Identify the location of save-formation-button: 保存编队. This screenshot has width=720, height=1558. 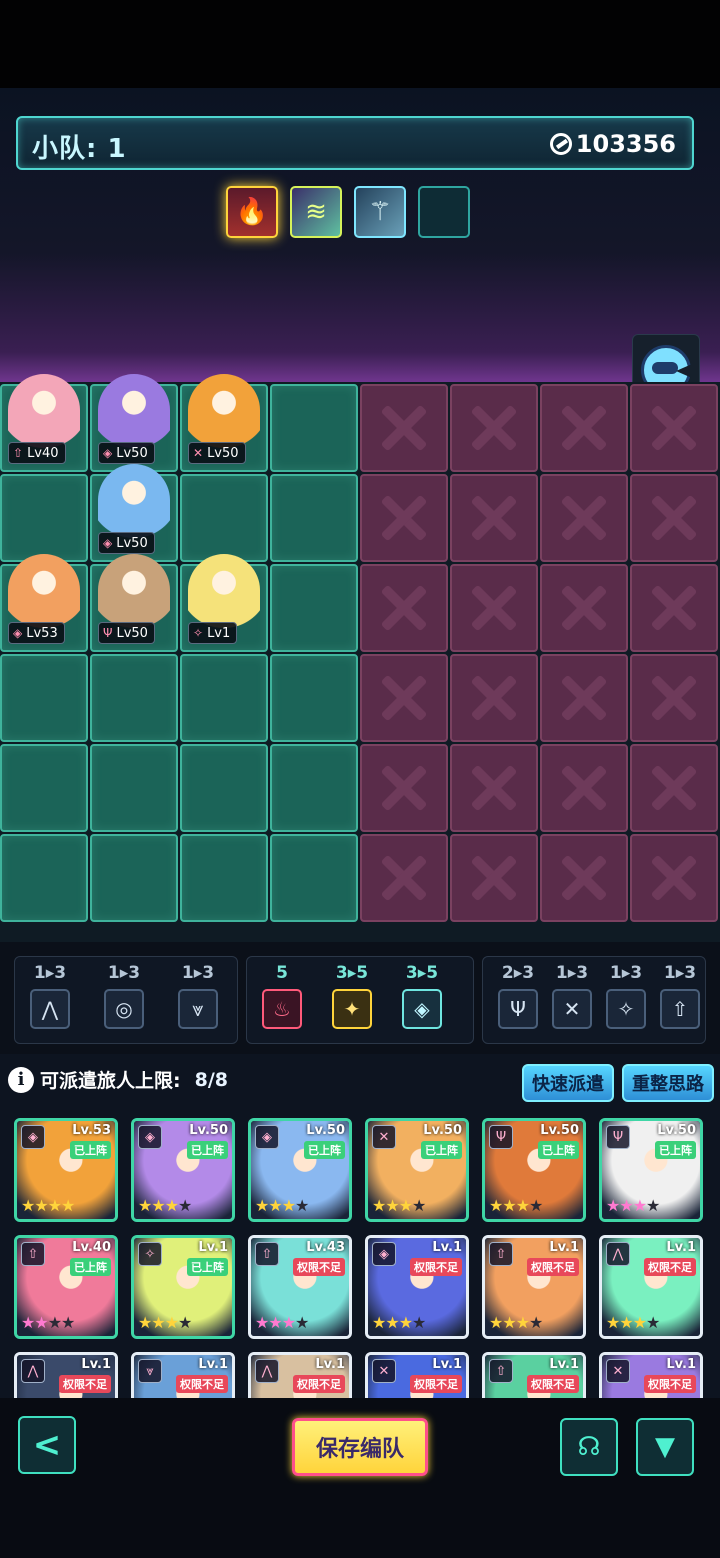
(360, 1447).